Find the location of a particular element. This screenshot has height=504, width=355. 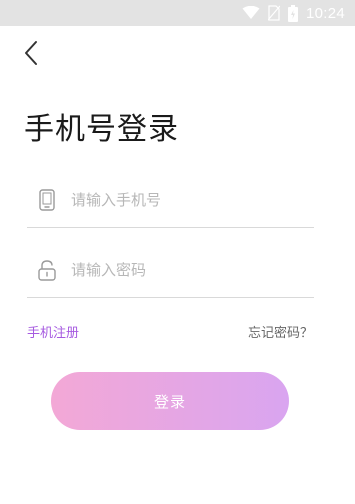

chevron-left-icon is located at coordinates (31, 55).